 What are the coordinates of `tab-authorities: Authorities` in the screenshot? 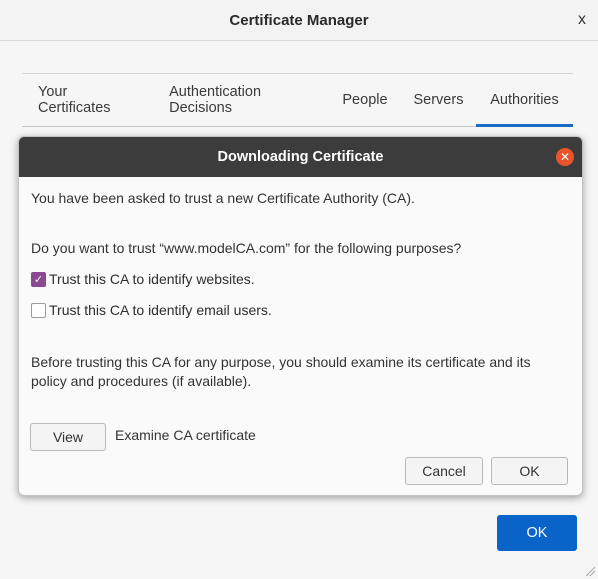 It's located at (524, 100).